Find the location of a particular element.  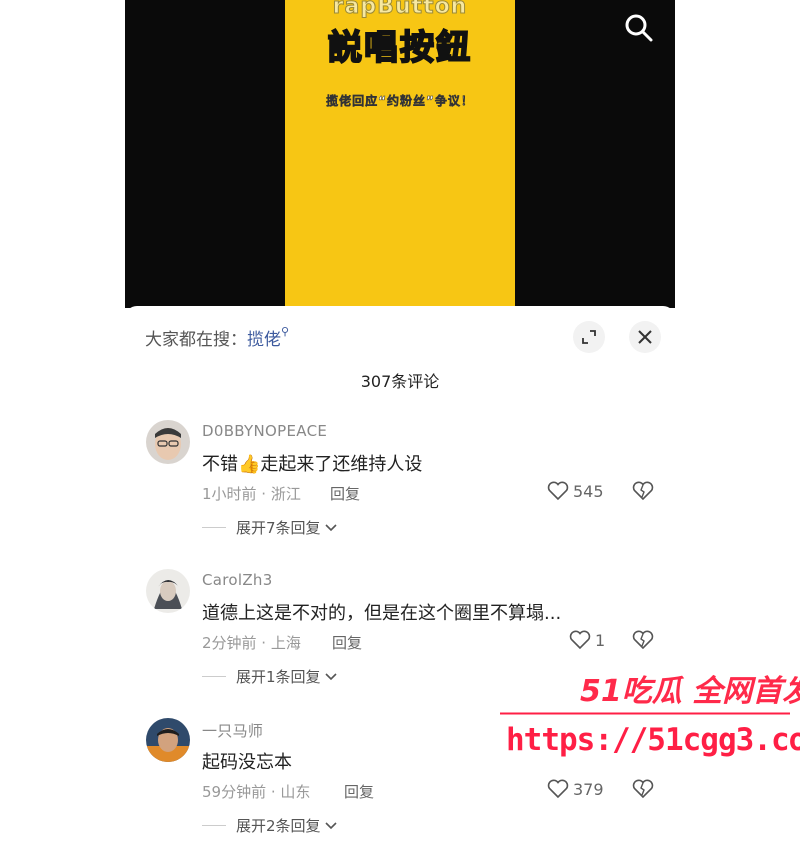

expand-icon is located at coordinates (589, 337).